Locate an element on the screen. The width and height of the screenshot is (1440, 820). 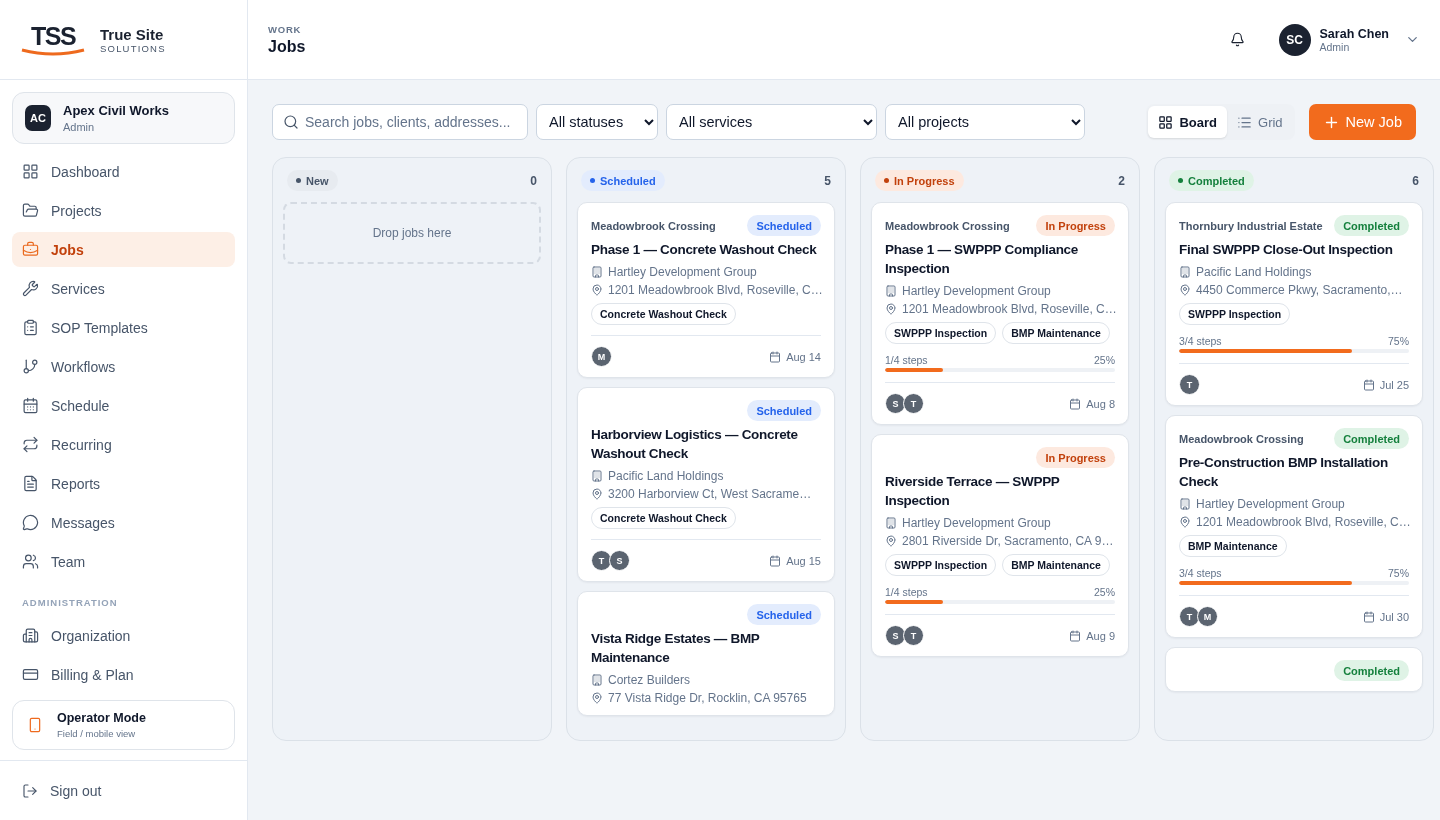
sidebar-item: Billing & Plan is located at coordinates (123, 674).